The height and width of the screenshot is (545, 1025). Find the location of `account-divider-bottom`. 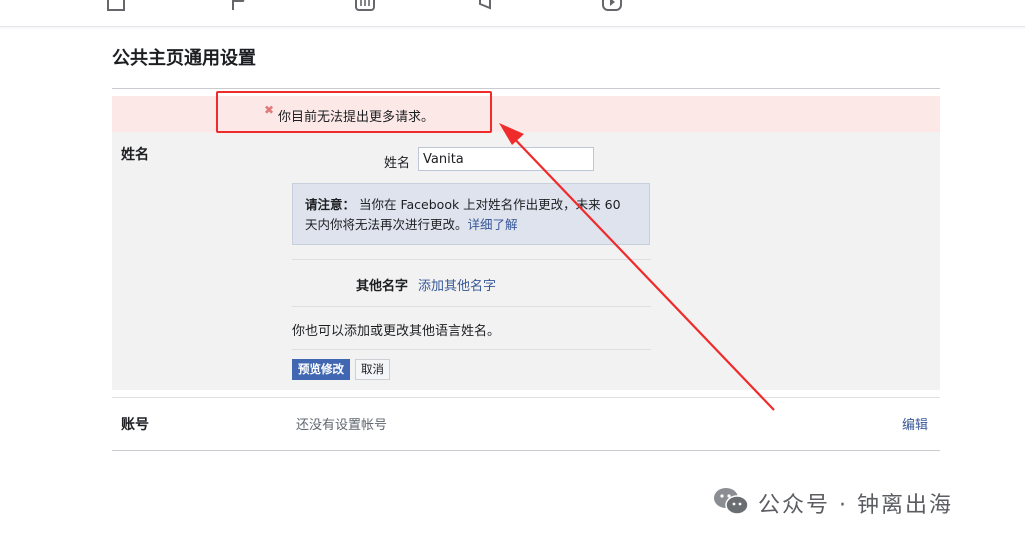

account-divider-bottom is located at coordinates (526, 450).